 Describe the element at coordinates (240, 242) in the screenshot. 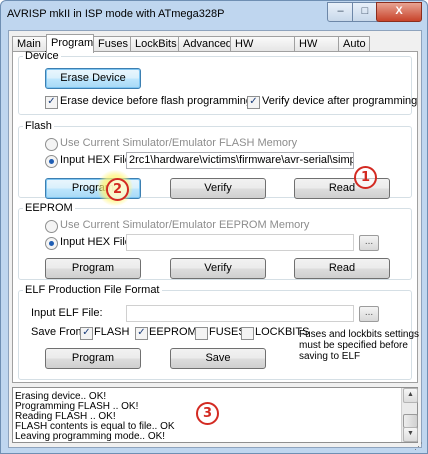

I see `eeprom-hex-path-field` at that location.